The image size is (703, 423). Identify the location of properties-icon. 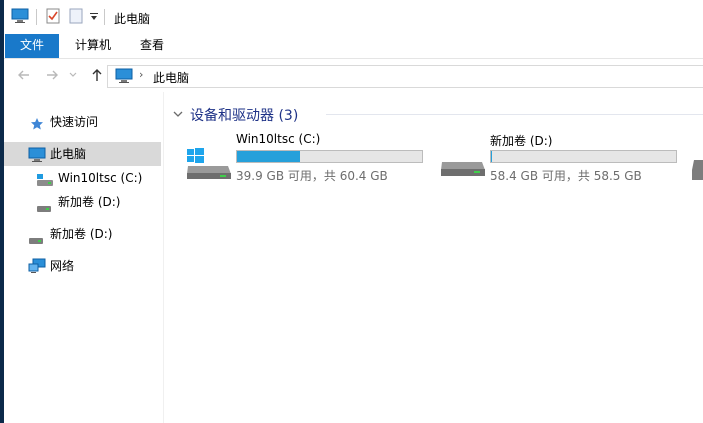
(53, 17).